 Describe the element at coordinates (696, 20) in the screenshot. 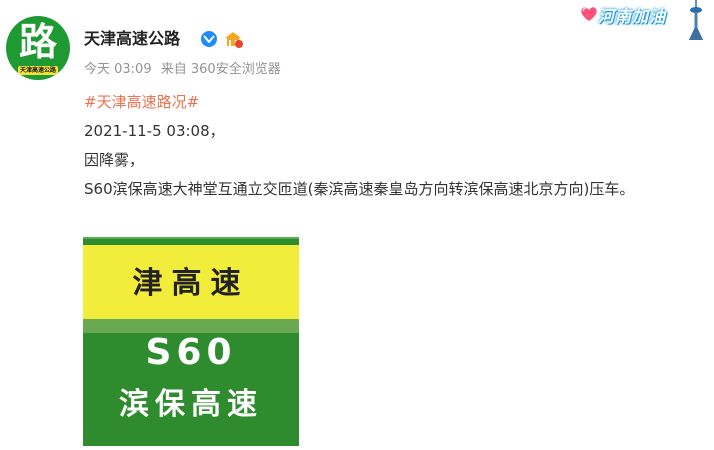

I see `tower-icon` at that location.